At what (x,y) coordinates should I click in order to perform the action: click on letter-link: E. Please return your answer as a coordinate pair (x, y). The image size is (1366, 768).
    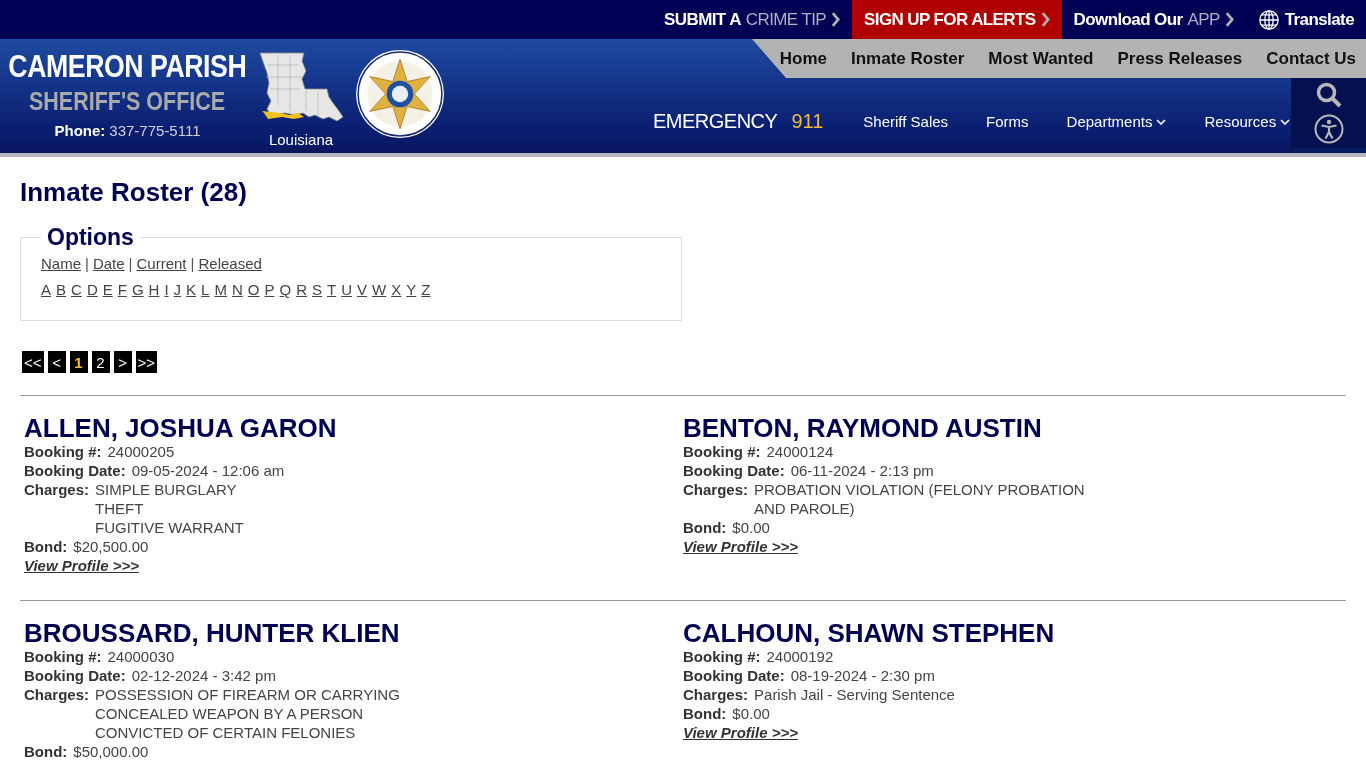
    Looking at the image, I should click on (107, 289).